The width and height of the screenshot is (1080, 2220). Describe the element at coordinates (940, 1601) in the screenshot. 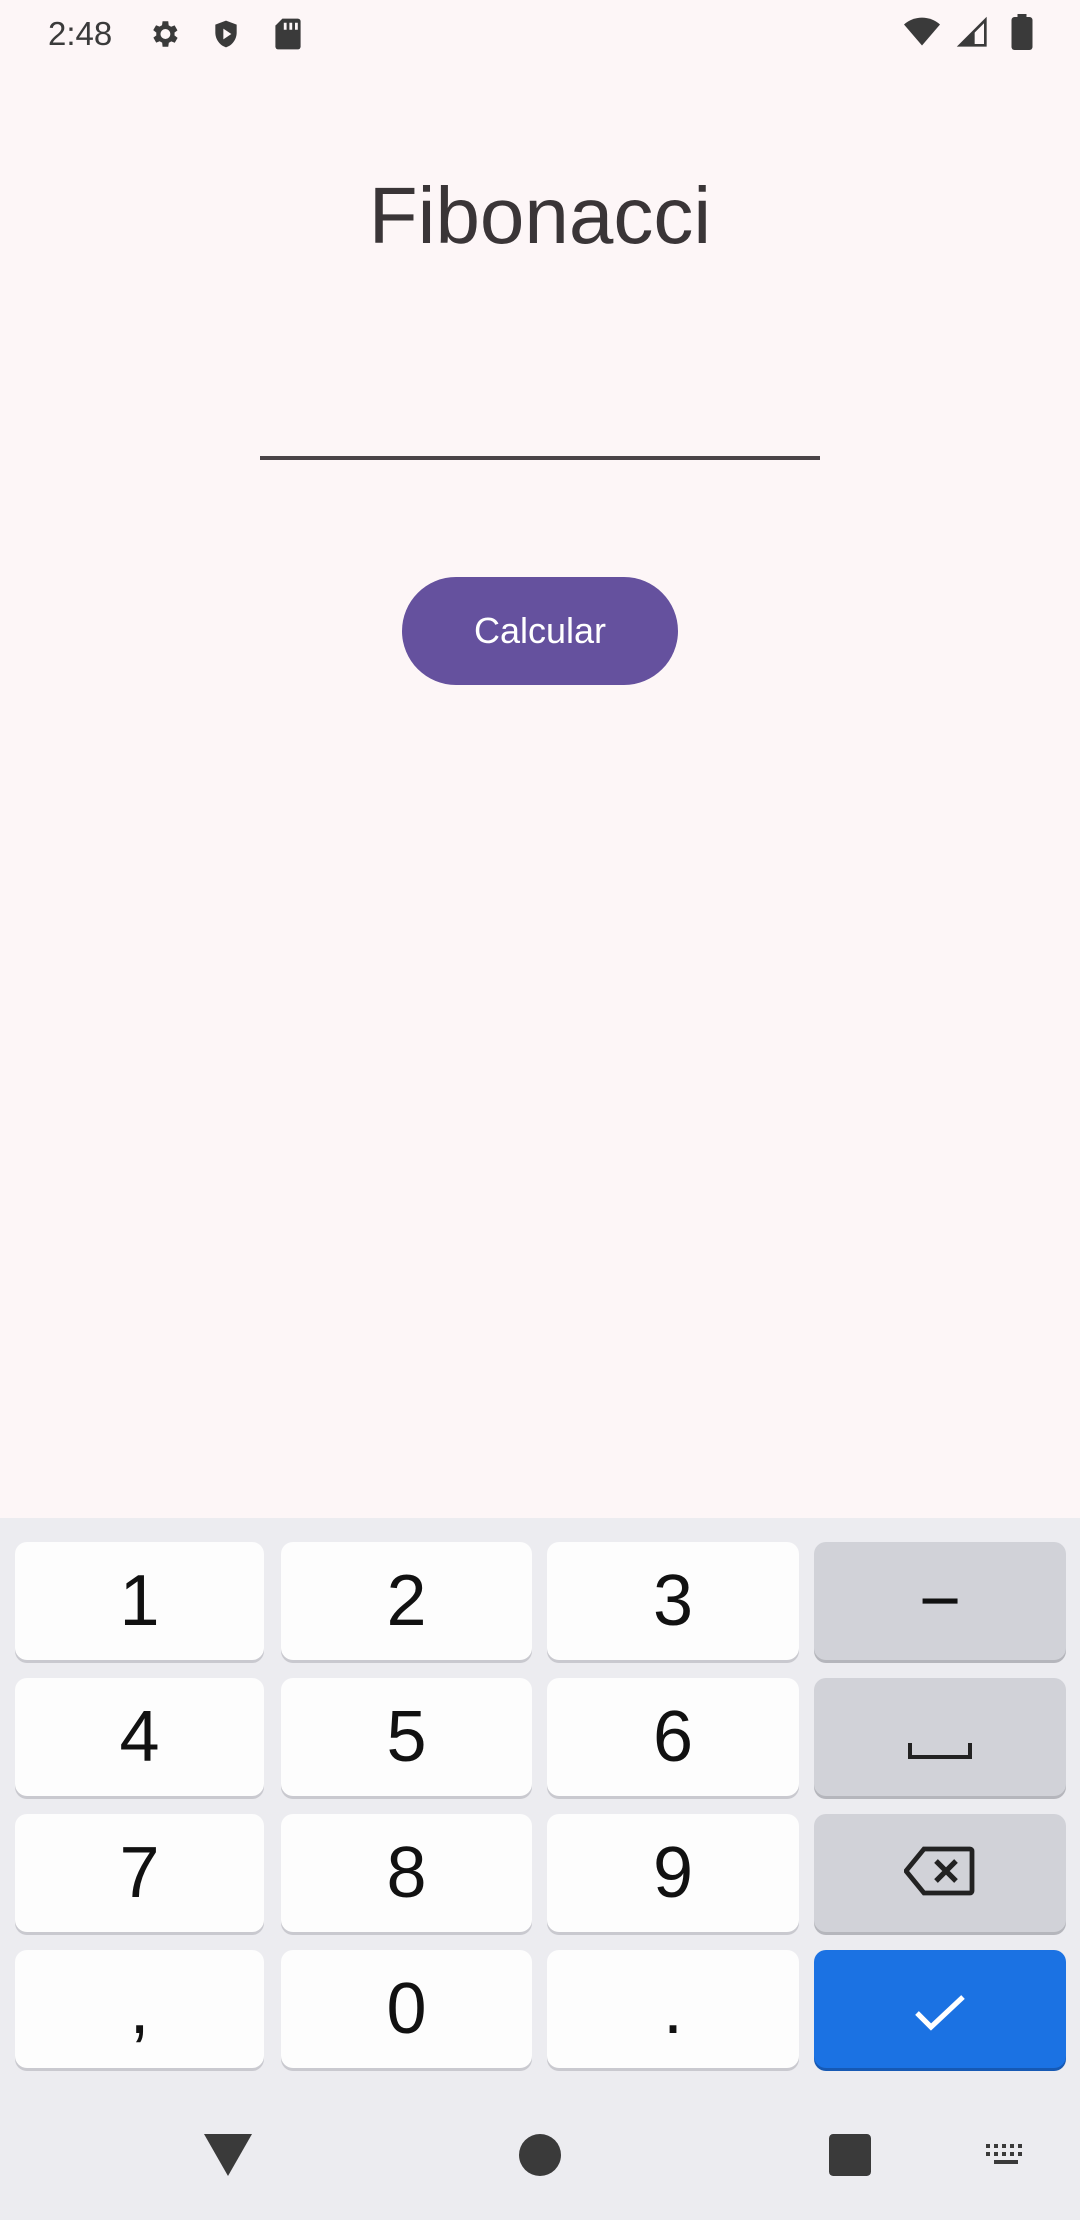

I see `key-minus: −` at that location.